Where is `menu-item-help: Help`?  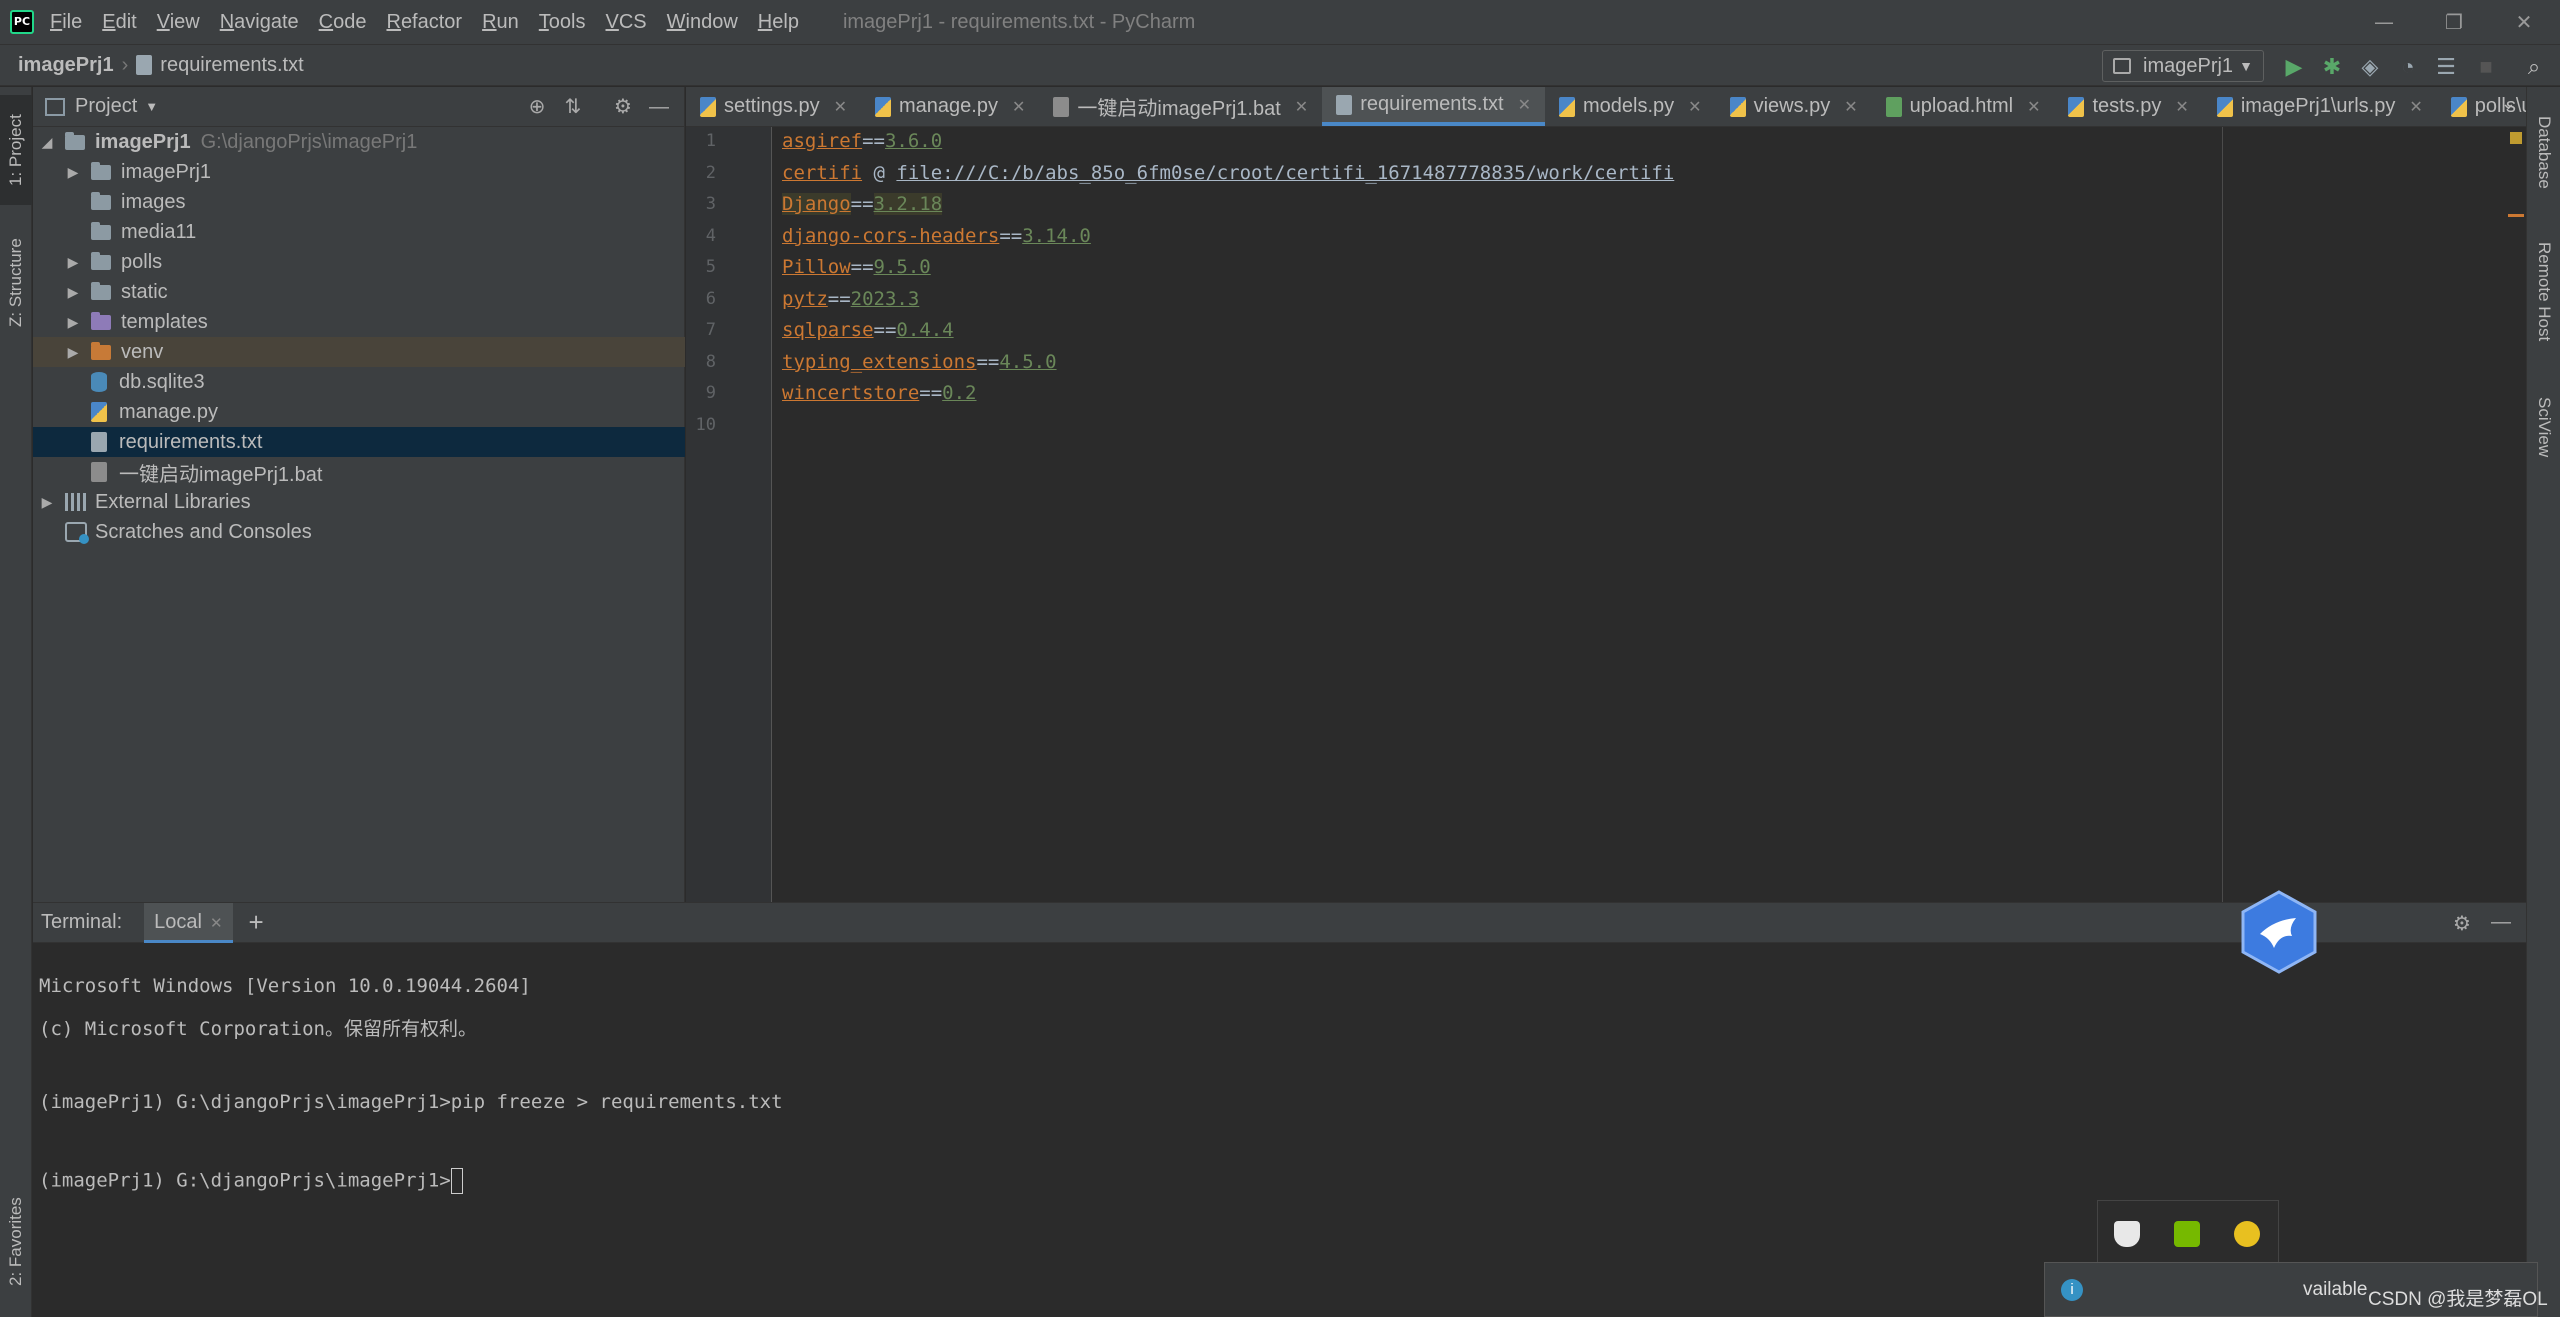
menu-item-help: Help is located at coordinates (778, 22).